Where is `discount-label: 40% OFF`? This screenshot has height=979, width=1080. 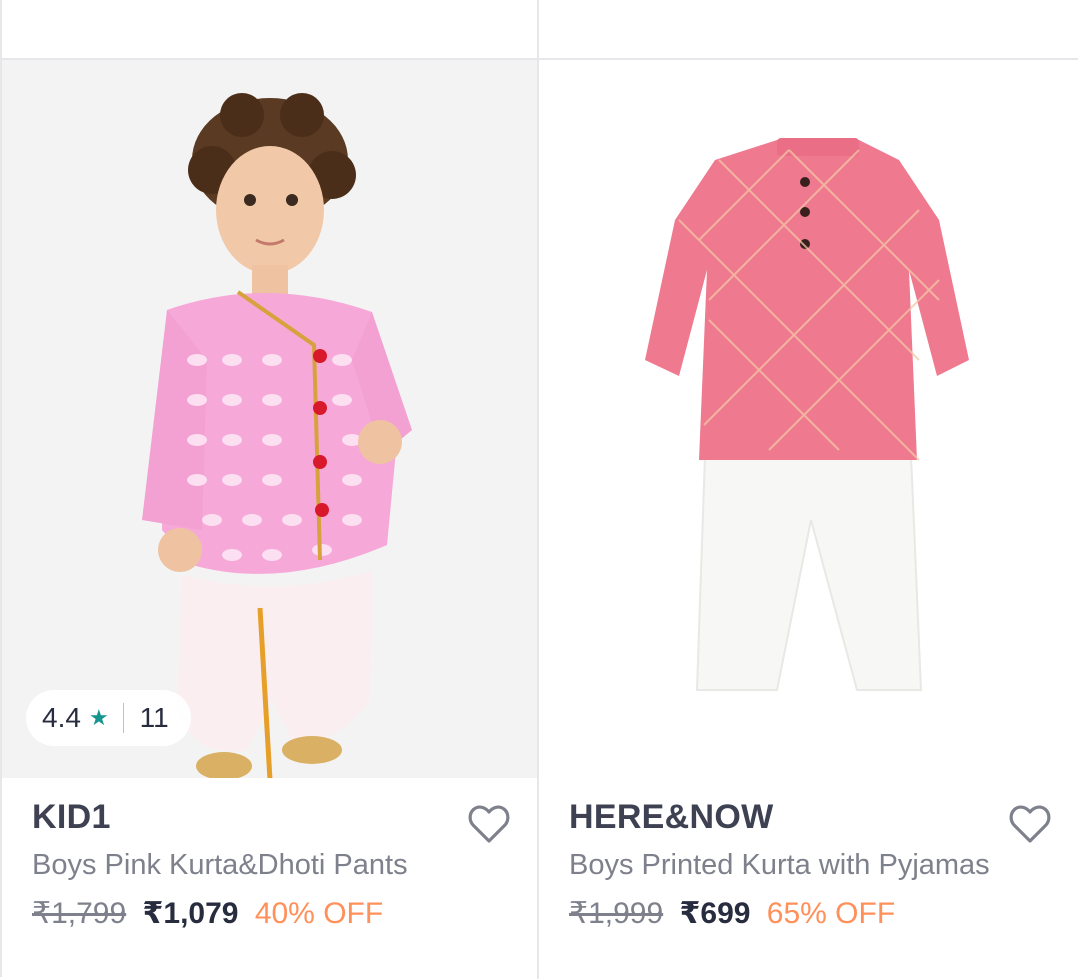
discount-label: 40% OFF is located at coordinates (319, 913).